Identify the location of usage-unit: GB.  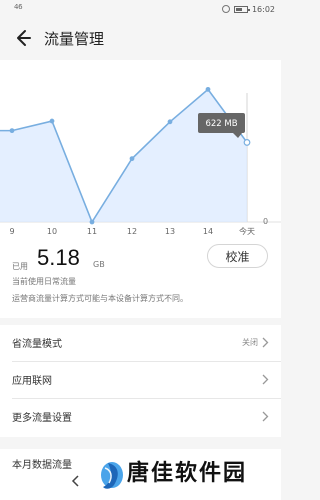
(99, 264).